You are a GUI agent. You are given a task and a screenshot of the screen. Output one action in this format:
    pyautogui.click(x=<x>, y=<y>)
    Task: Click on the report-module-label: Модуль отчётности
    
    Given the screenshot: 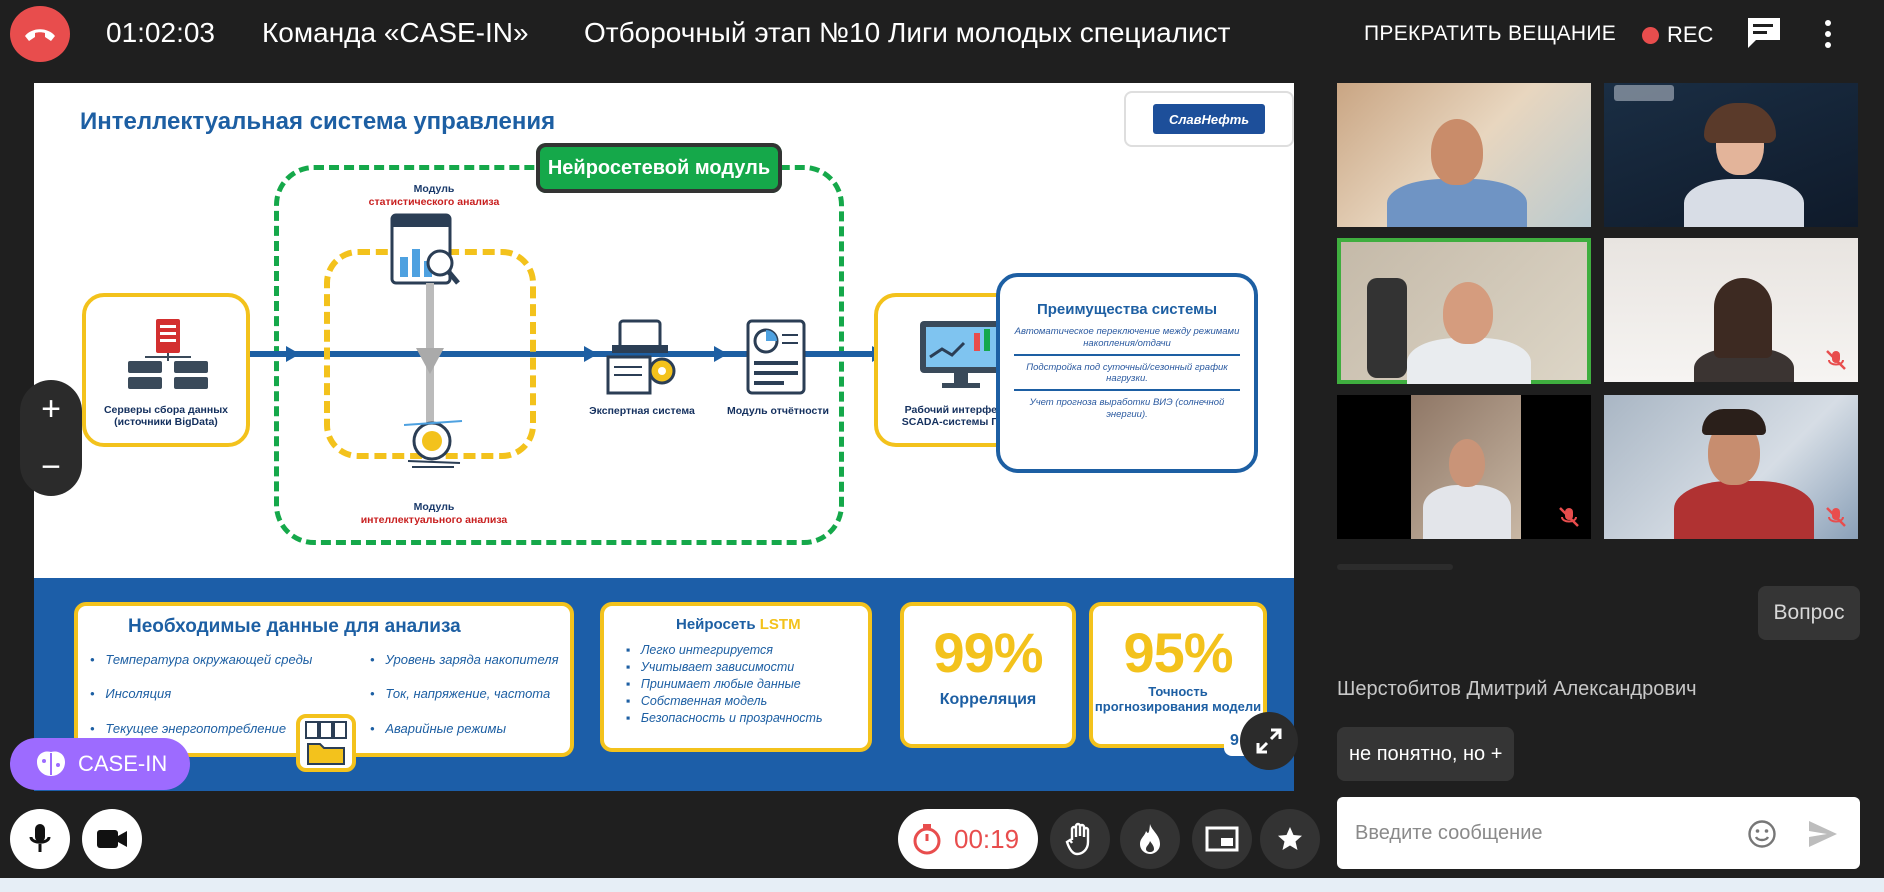 What is the action you would take?
    pyautogui.click(x=778, y=411)
    